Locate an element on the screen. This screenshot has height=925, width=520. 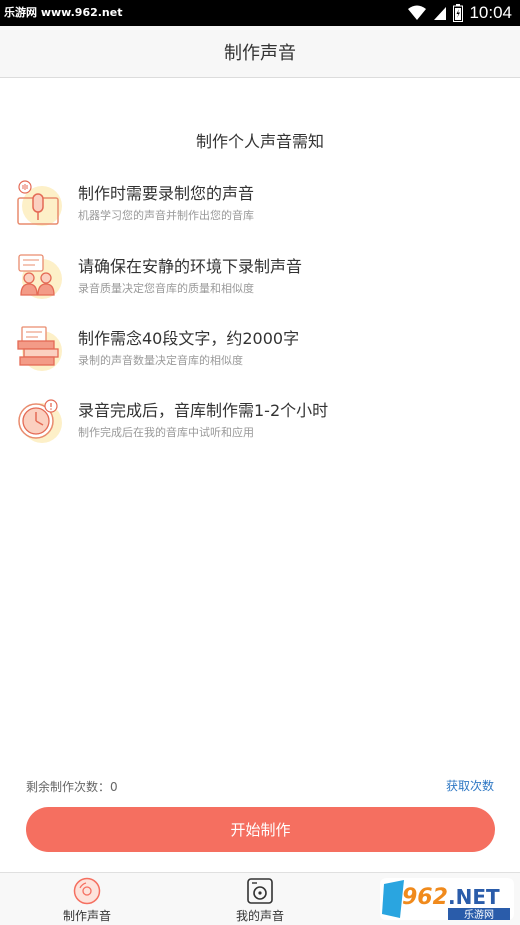
microphone-icon is located at coordinates (39, 203).